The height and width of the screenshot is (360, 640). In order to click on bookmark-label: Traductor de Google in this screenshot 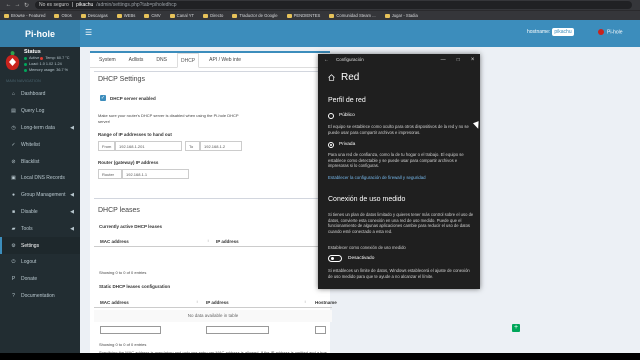, I will do `click(258, 15)`.